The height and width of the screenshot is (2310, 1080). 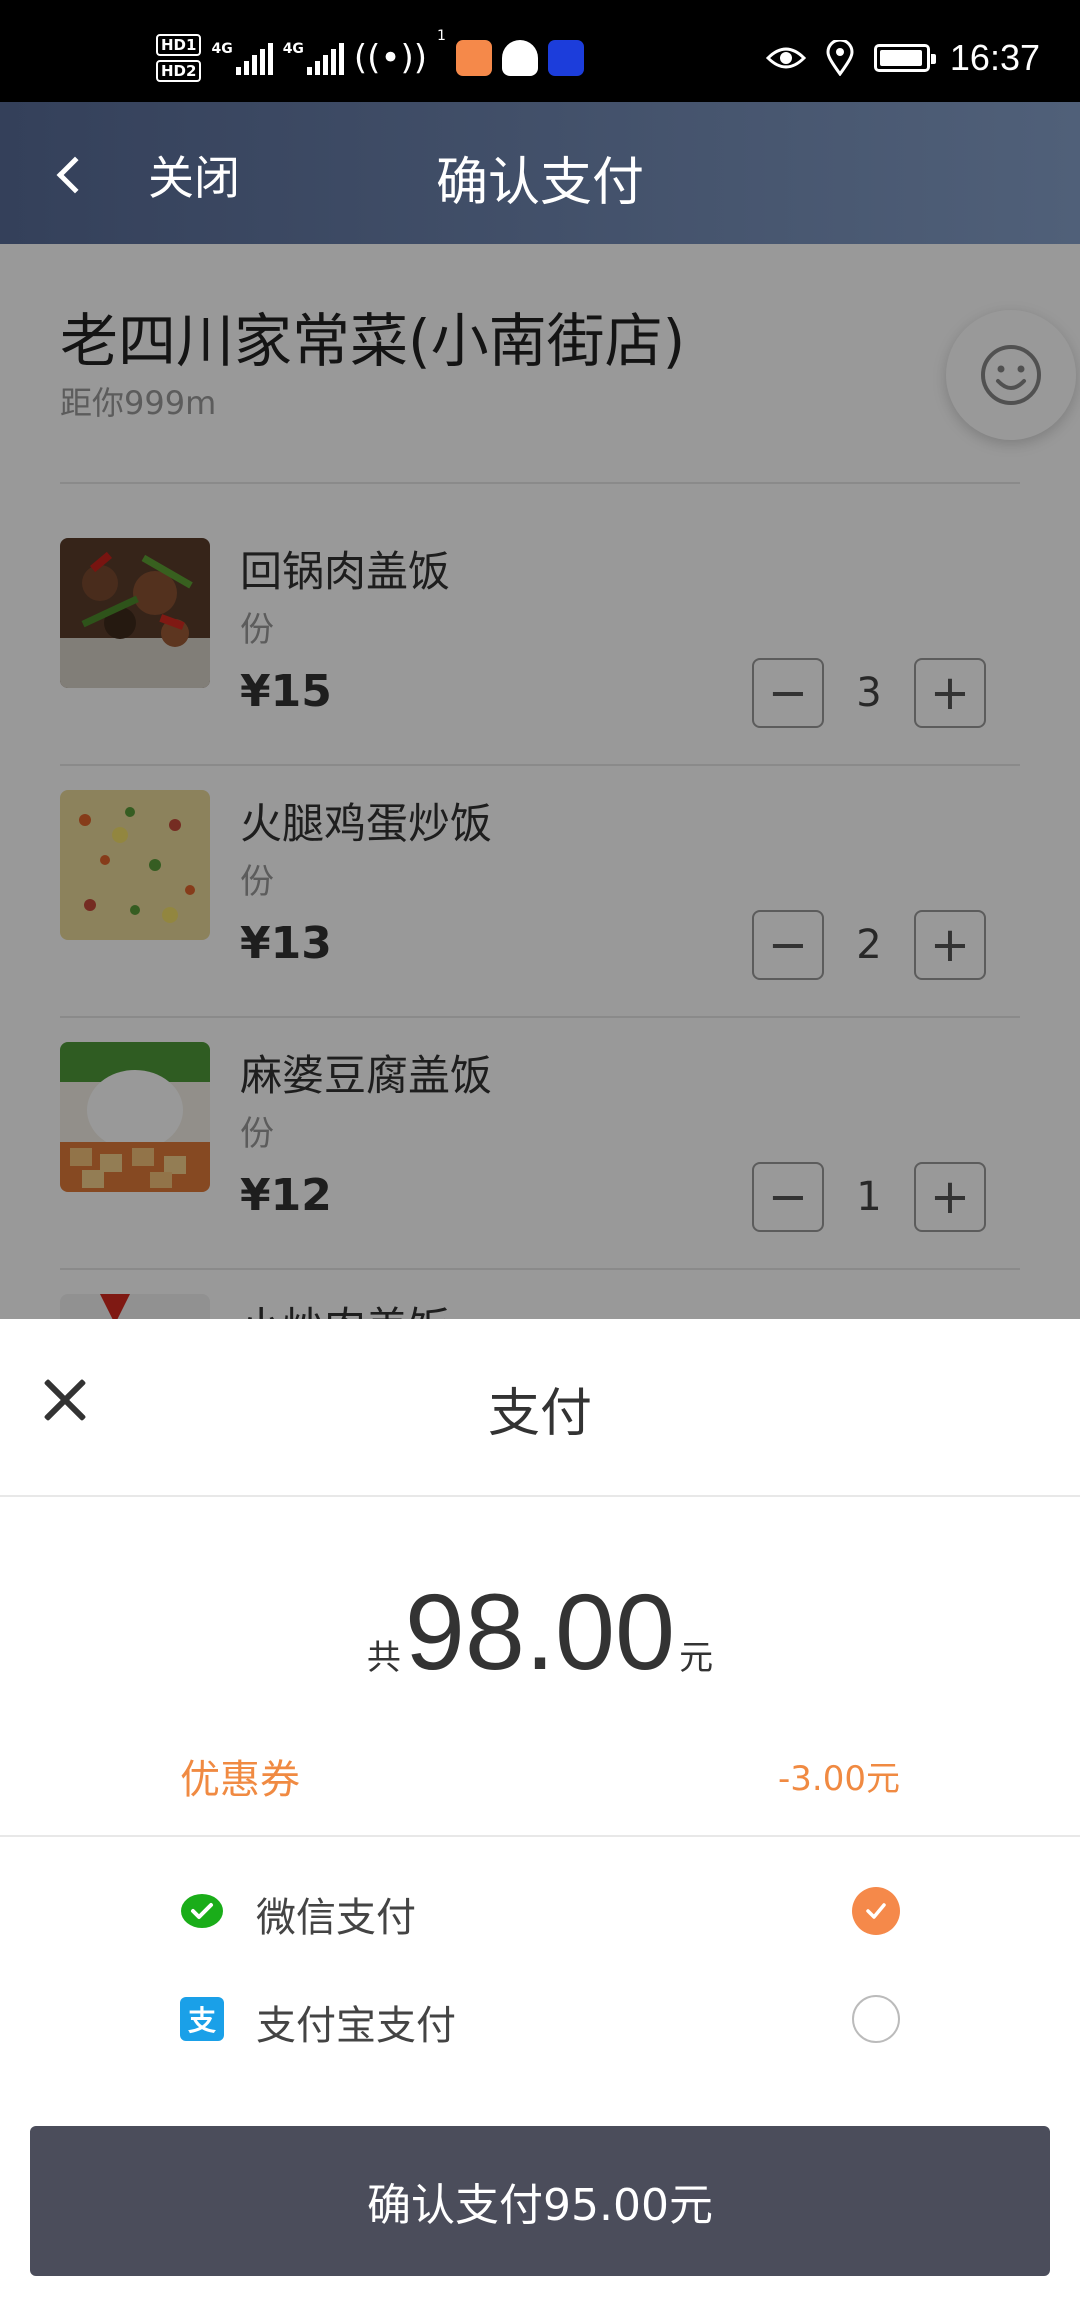 What do you see at coordinates (876, 2019) in the screenshot?
I see `unselected-radio-icon` at bounding box center [876, 2019].